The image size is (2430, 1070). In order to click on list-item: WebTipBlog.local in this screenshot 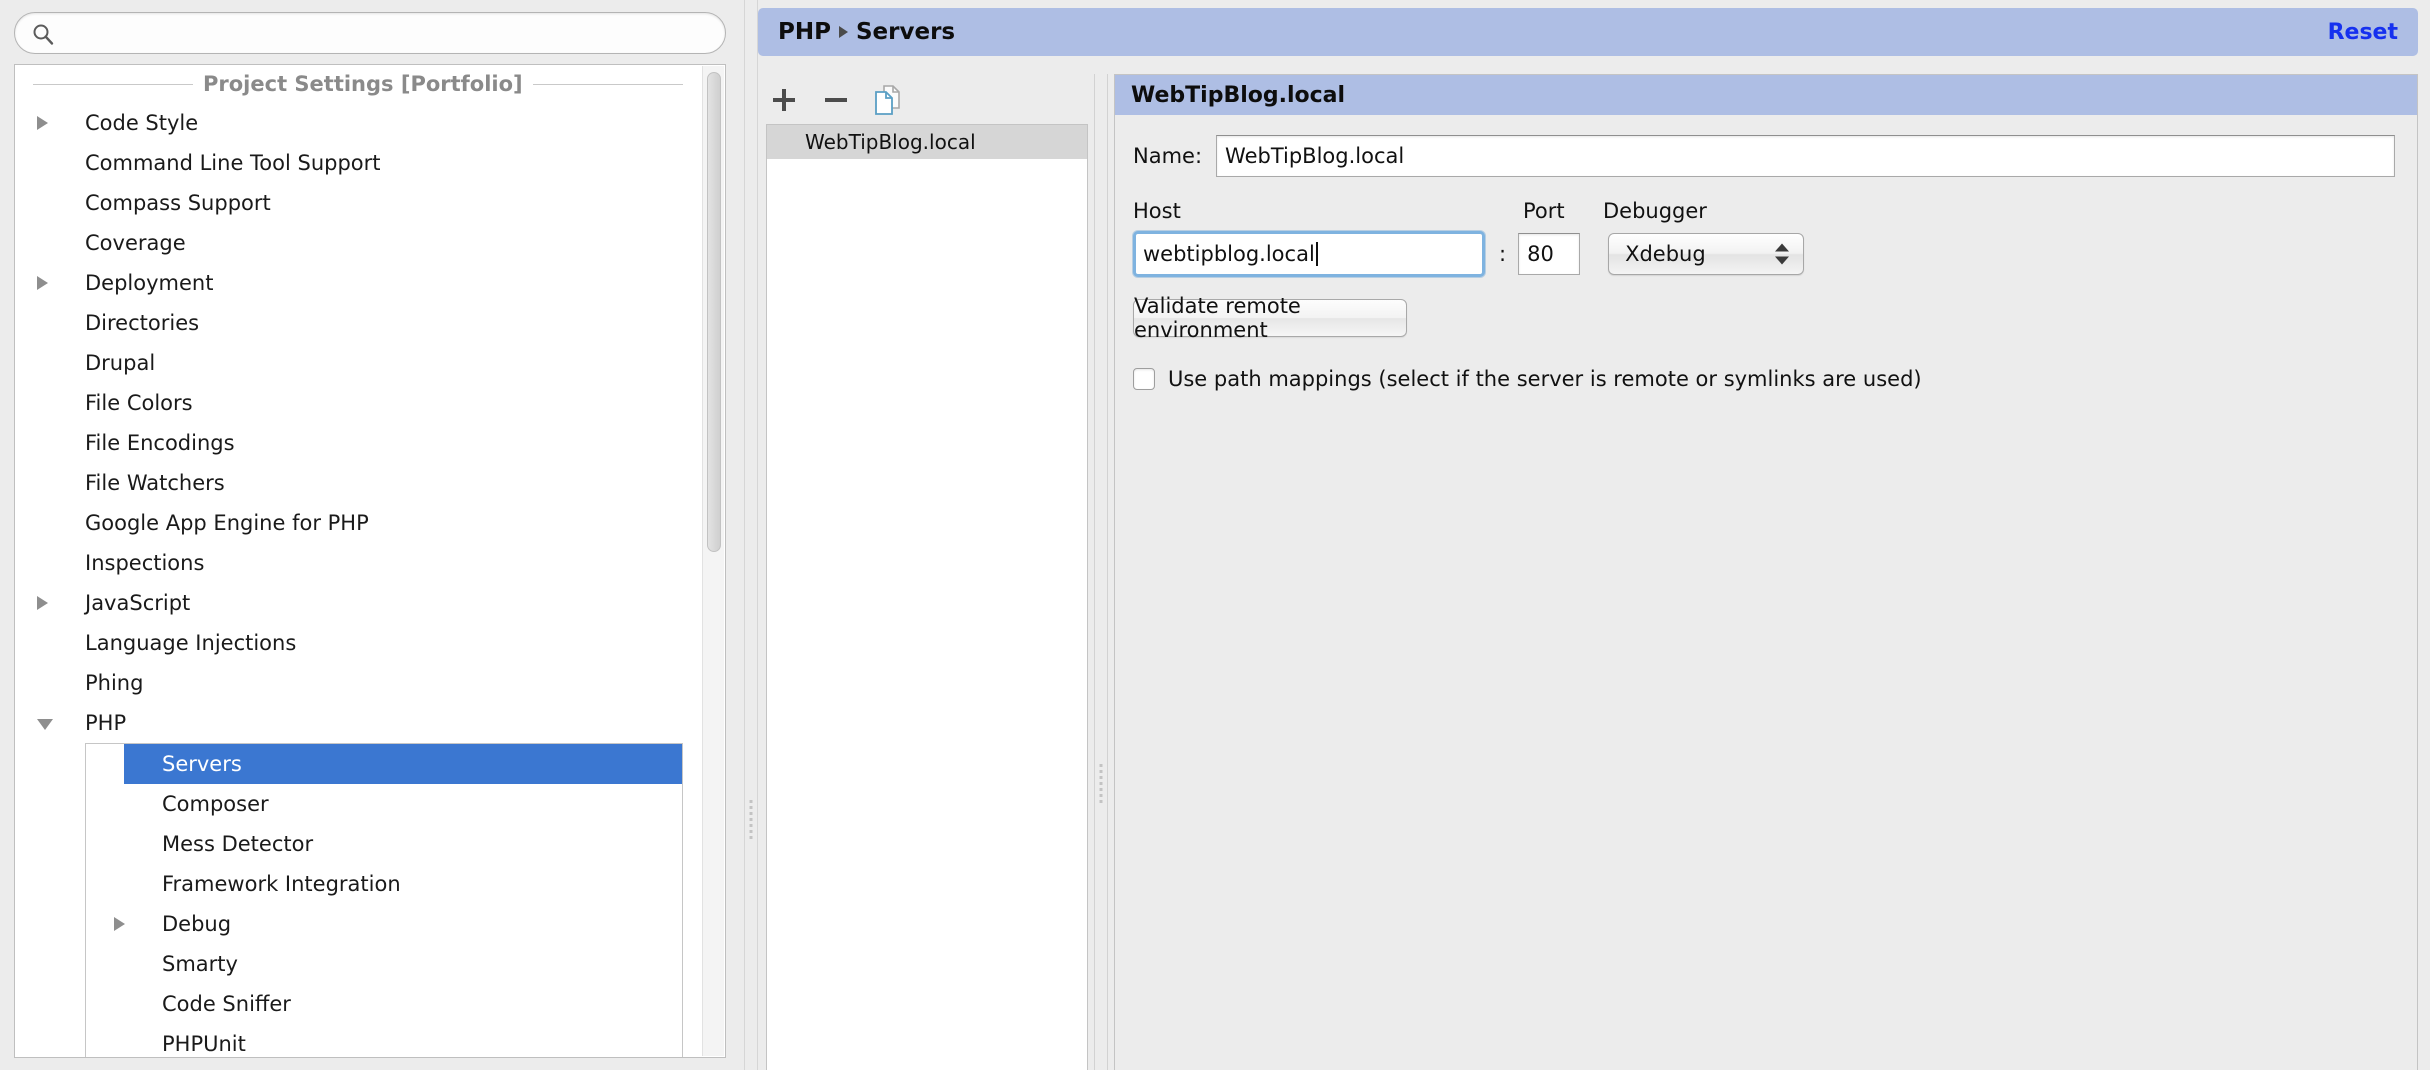, I will do `click(927, 142)`.